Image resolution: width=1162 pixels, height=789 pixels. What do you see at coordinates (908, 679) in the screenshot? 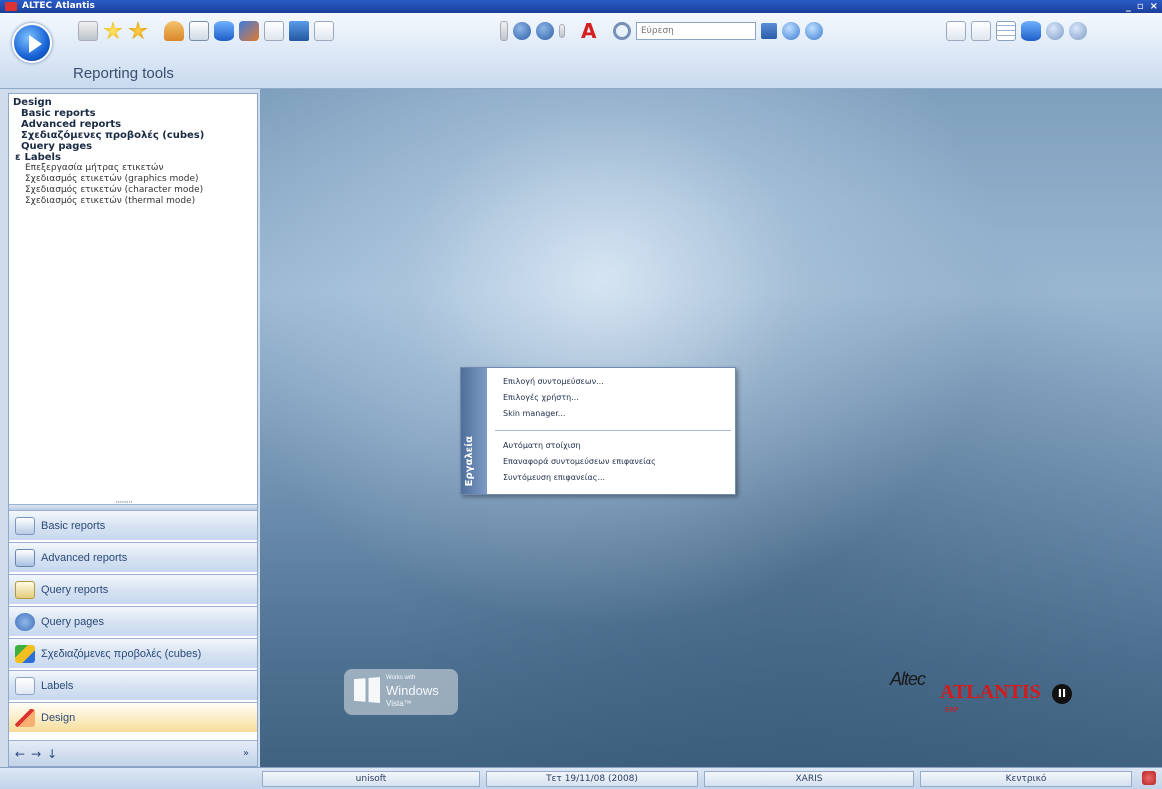
I see `brand-altec: Altec` at bounding box center [908, 679].